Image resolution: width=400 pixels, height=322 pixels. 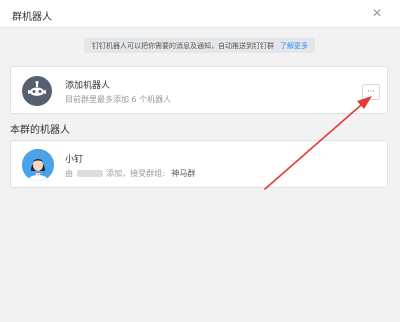 I want to click on info-notice: 钉钉机器人可以把你需要的消息及通知，自动推送到钉钉群 了解更多, so click(x=199, y=45).